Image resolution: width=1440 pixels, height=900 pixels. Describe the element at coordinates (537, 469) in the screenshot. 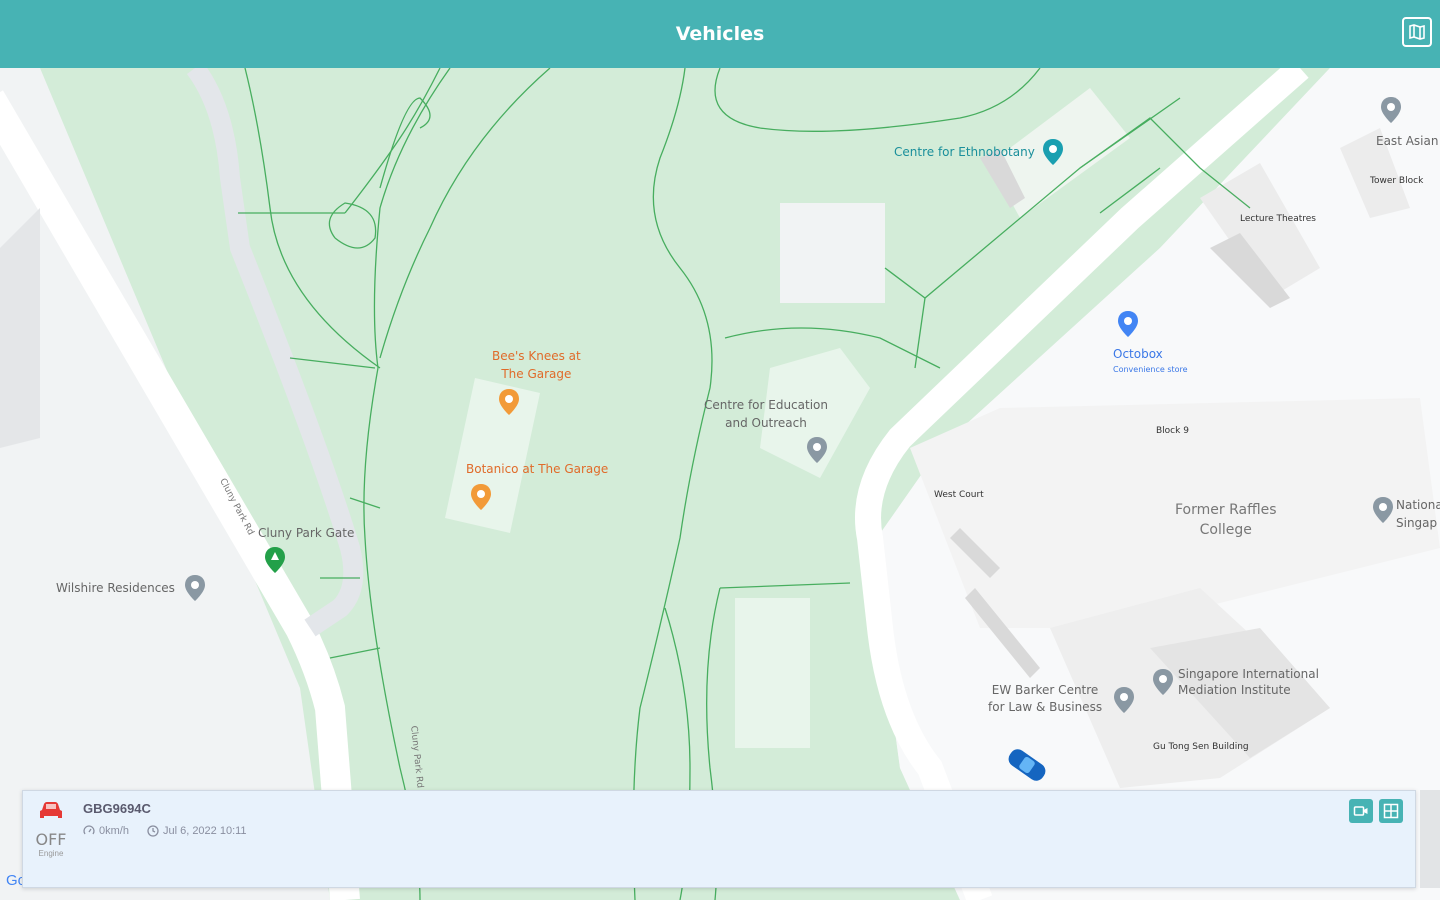

I see `poi-label-botanico: Botanico at The Garage` at that location.